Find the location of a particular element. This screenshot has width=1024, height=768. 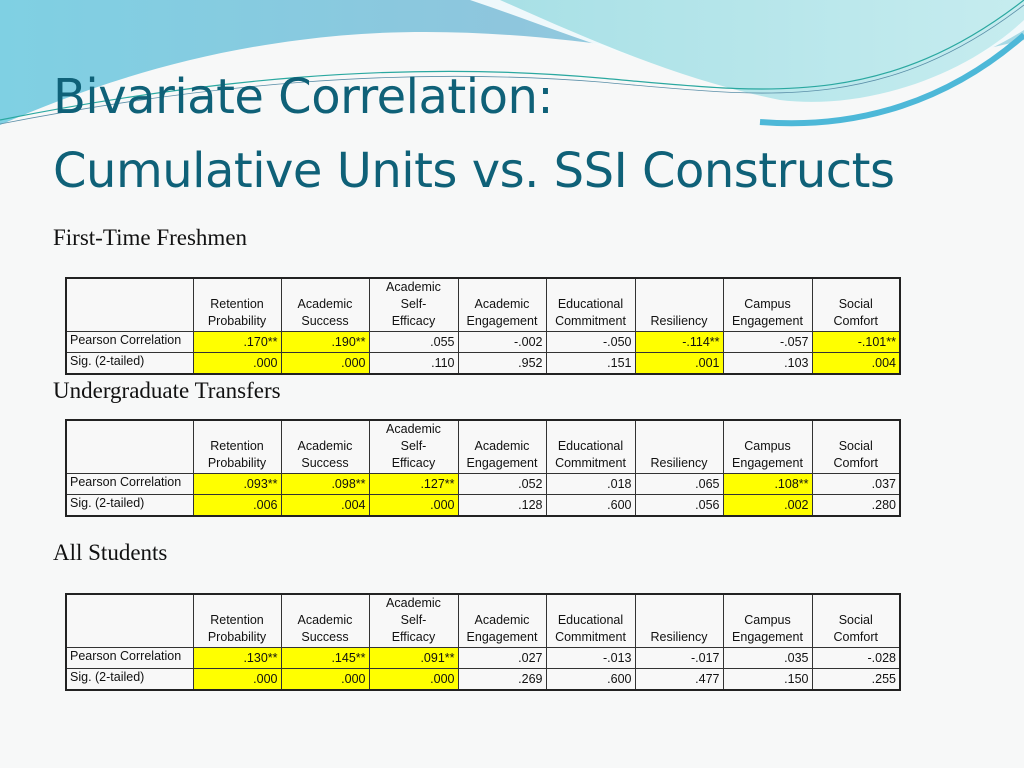

table-cell: .170** is located at coordinates (237, 342).